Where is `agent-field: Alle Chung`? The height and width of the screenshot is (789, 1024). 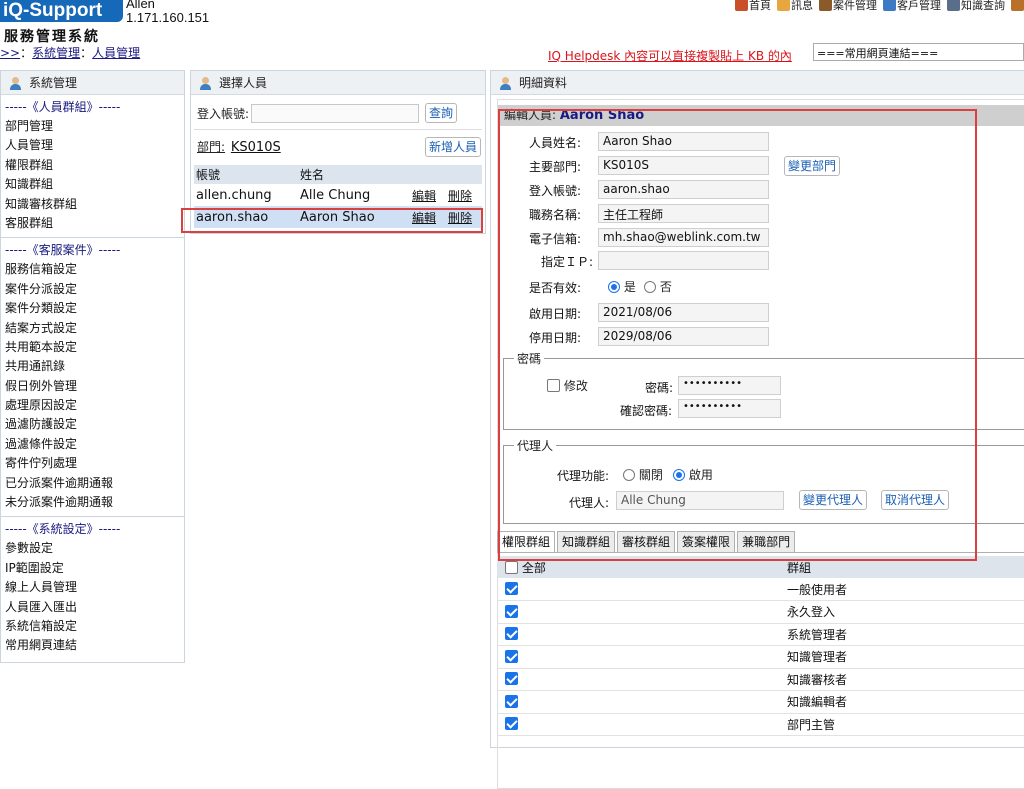
agent-field: Alle Chung is located at coordinates (700, 500).